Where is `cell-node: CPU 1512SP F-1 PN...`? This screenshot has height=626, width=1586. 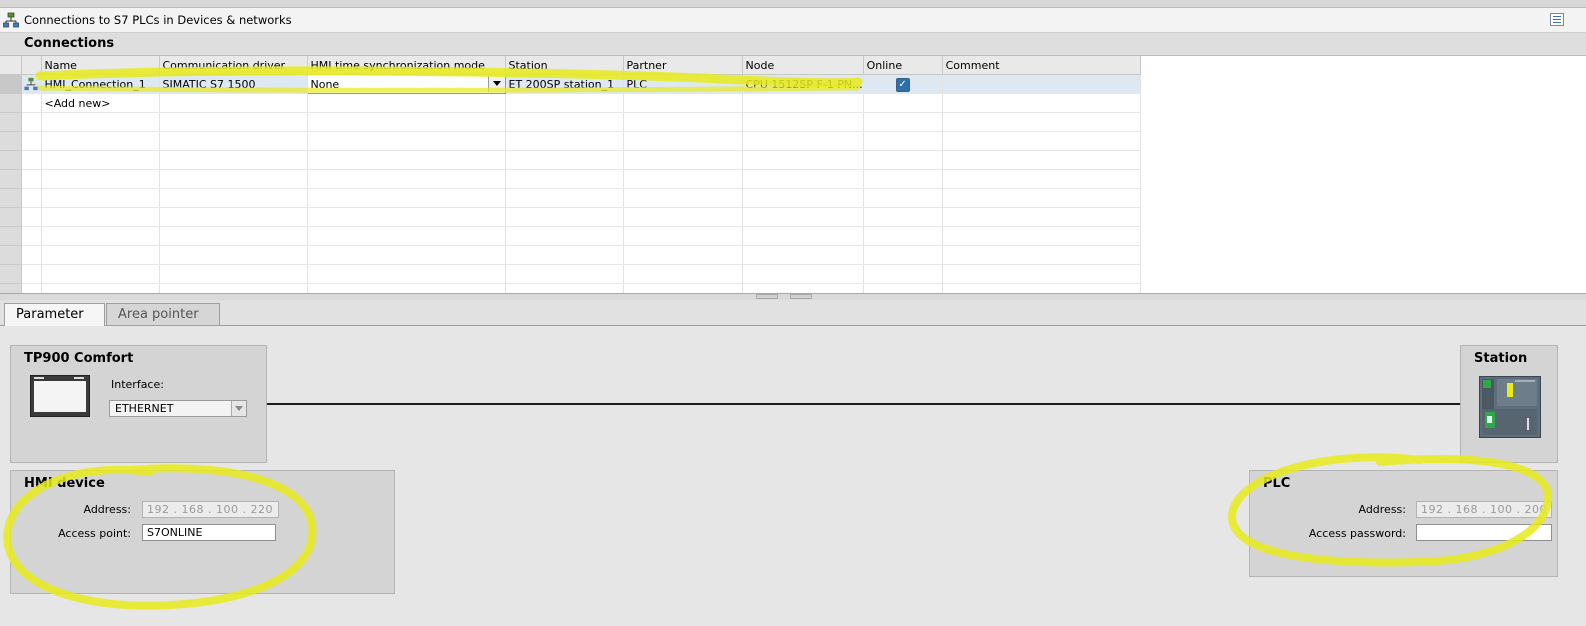
cell-node: CPU 1512SP F-1 PN... is located at coordinates (803, 84).